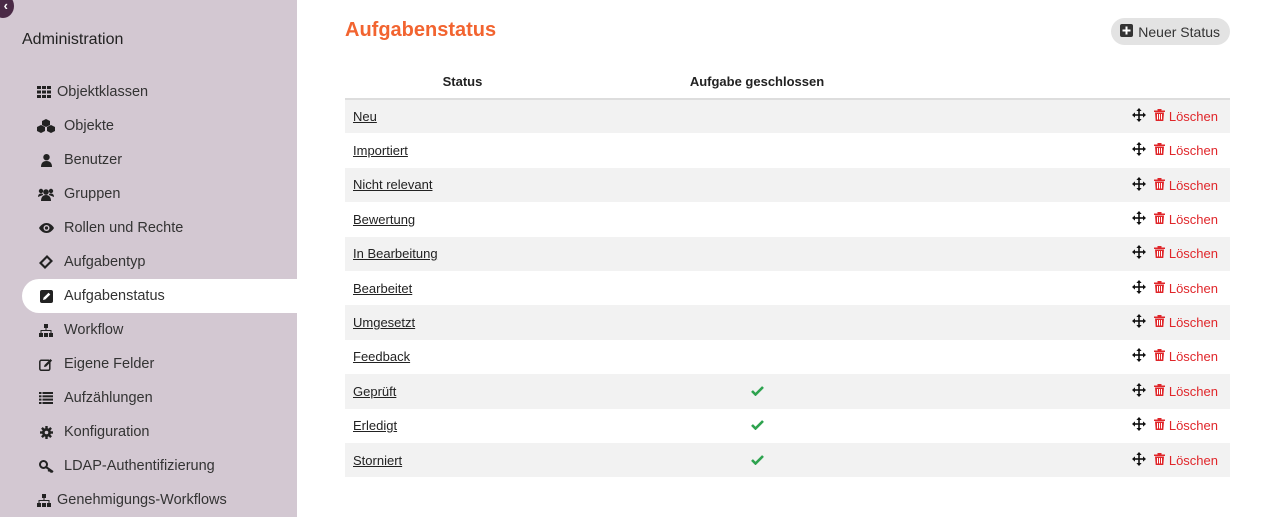  What do you see at coordinates (377, 460) in the screenshot?
I see `status-link: Storniert` at bounding box center [377, 460].